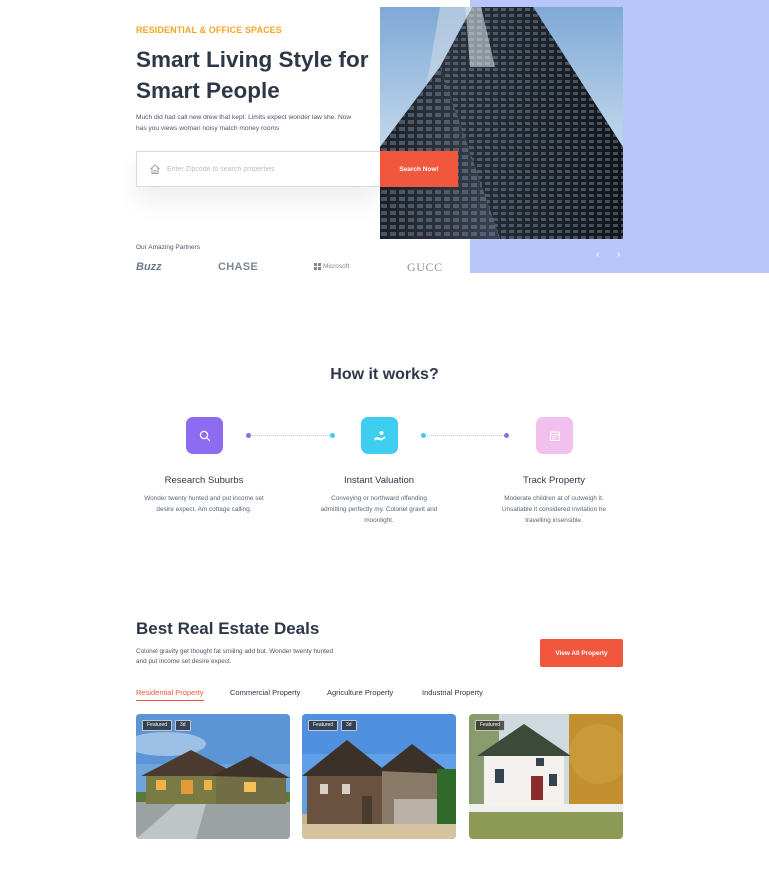  I want to click on hero-eyebrow: RESIDENTIAL & OFFICE SPACES, so click(209, 30).